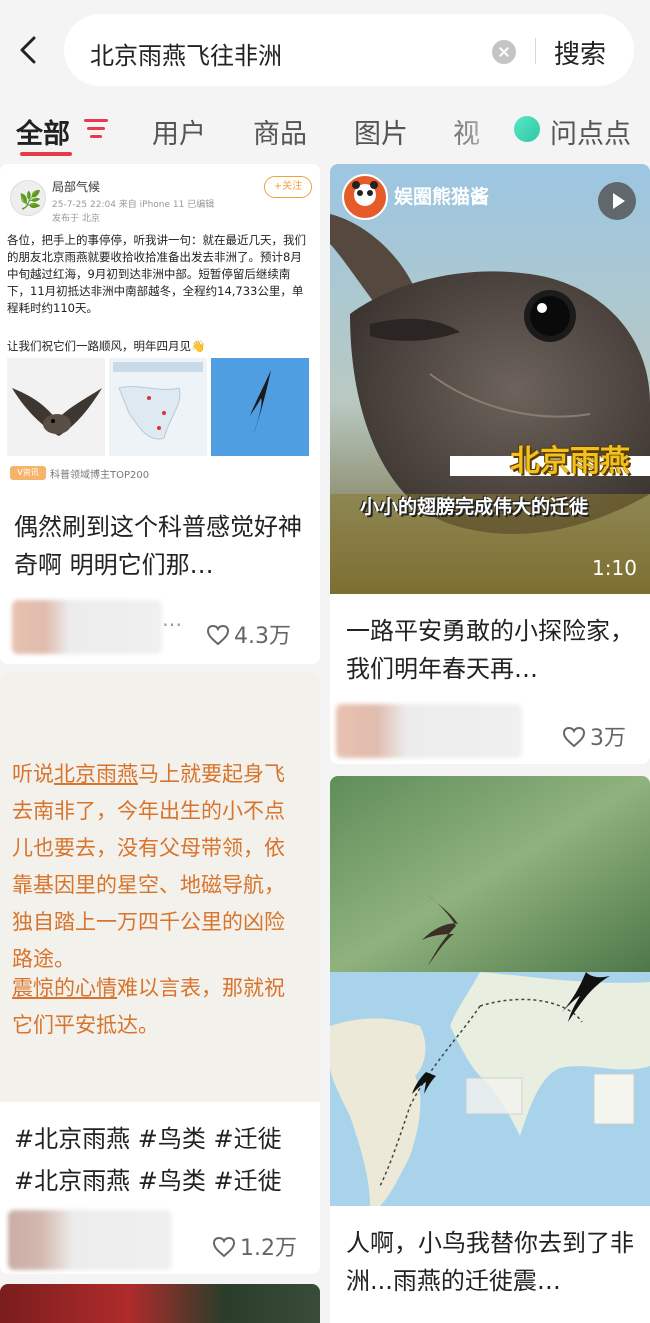 The image size is (650, 1323). Describe the element at coordinates (100, 475) in the screenshot. I see `badge-text: 科普领域博主TOP200` at that location.